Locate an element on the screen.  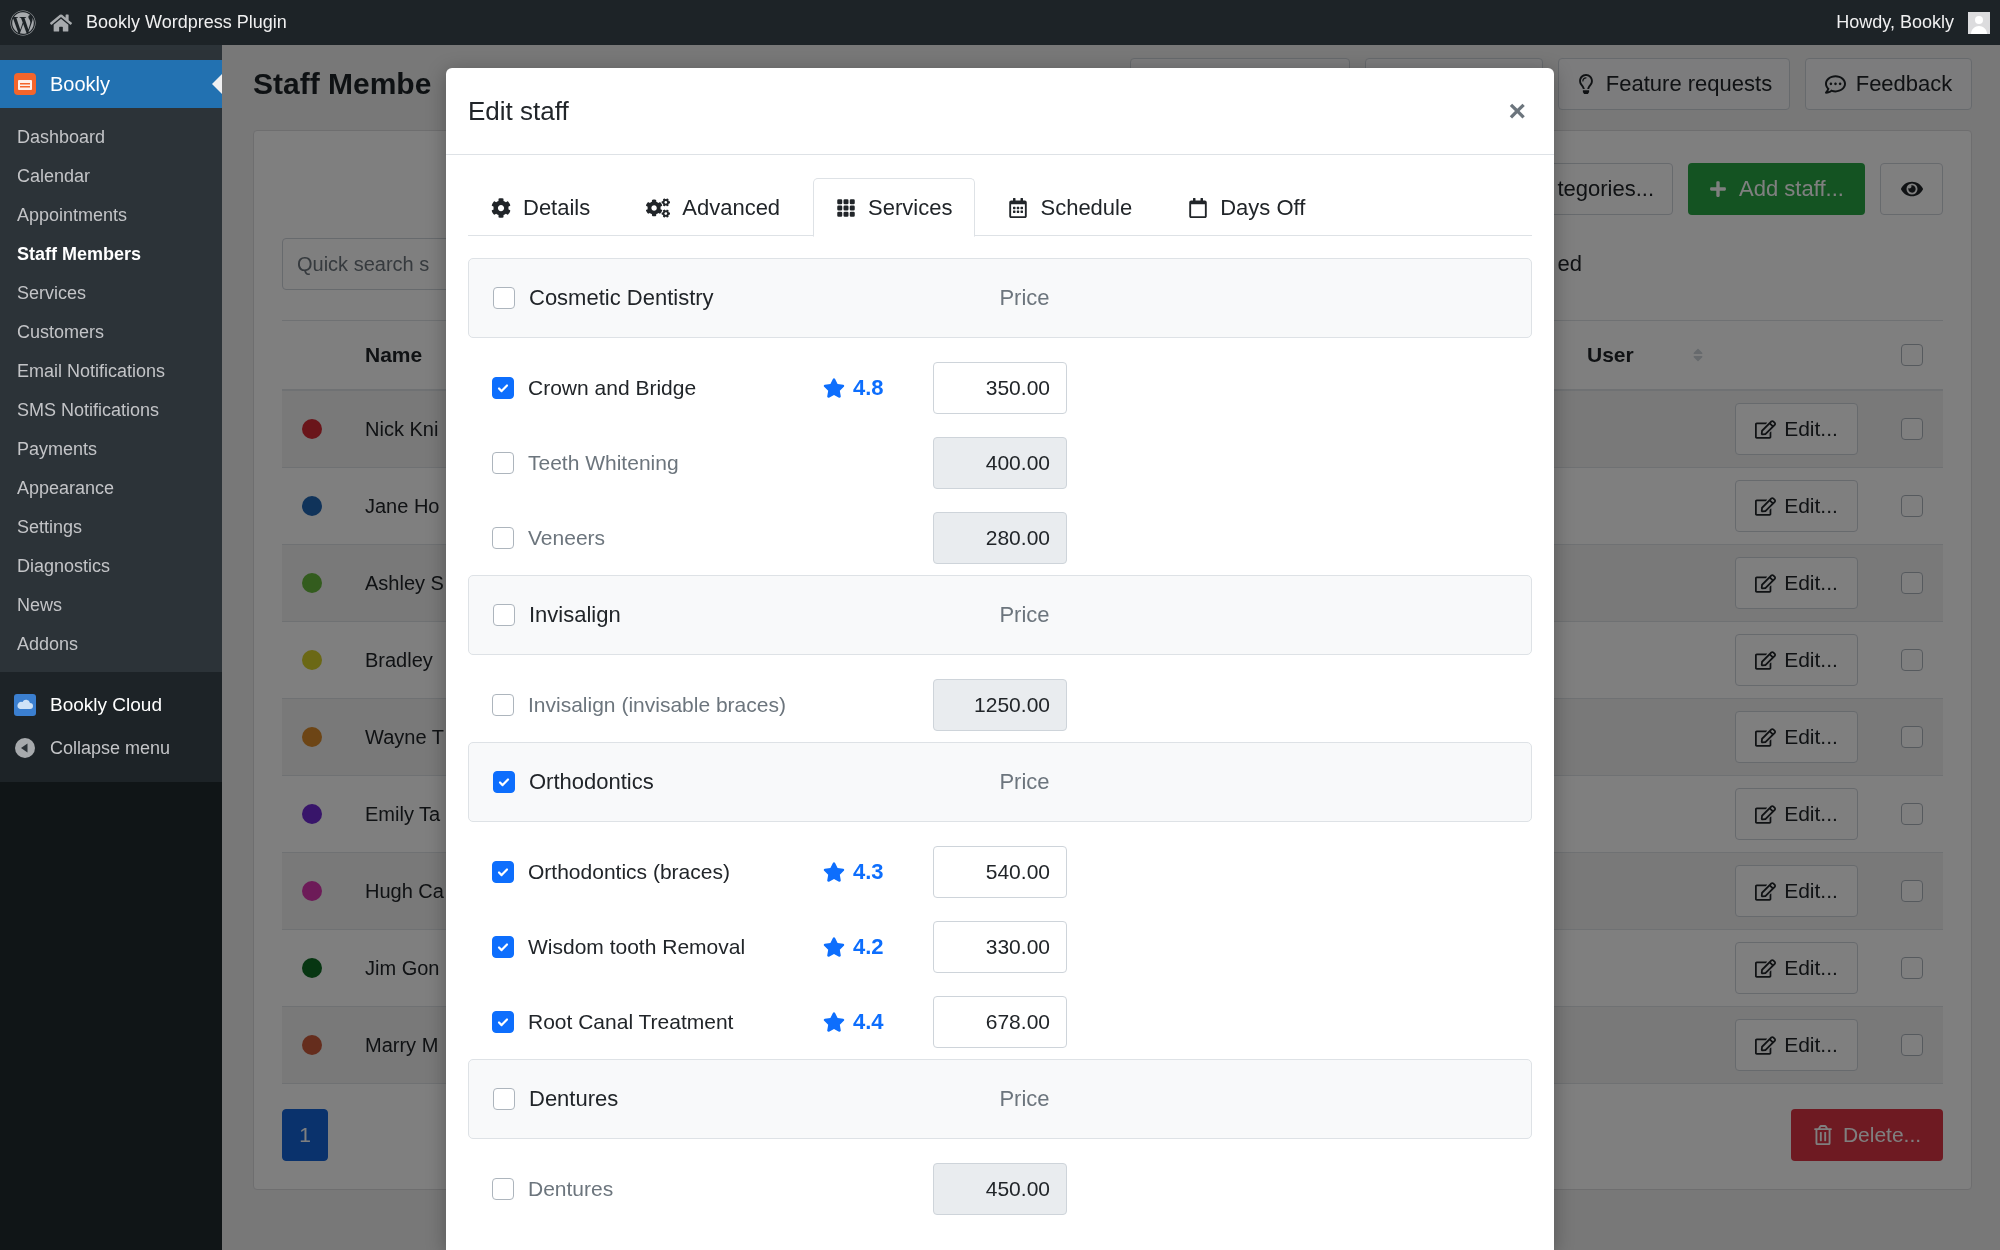
plus-icon is located at coordinates (1718, 189).